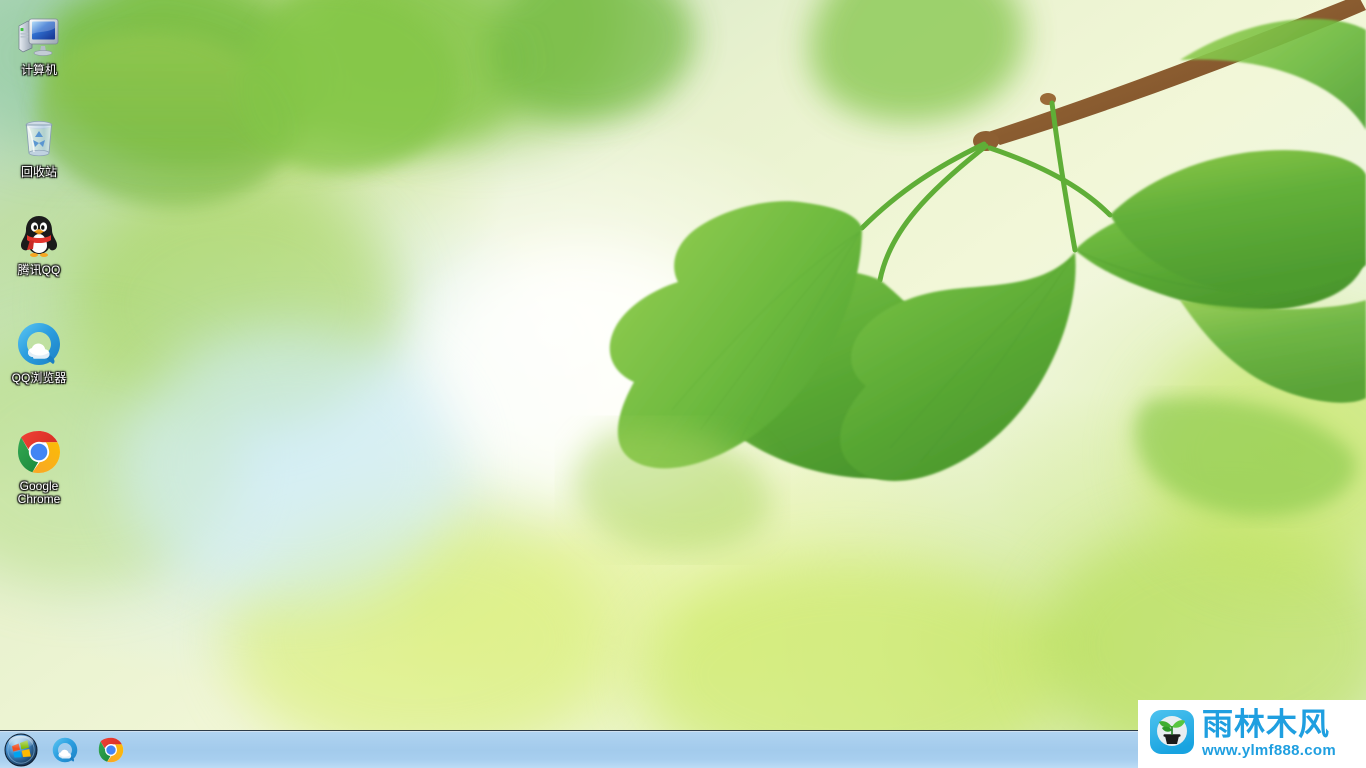  Describe the element at coordinates (39, 492) in the screenshot. I see `desktop-icon-label: Google Chrome` at that location.